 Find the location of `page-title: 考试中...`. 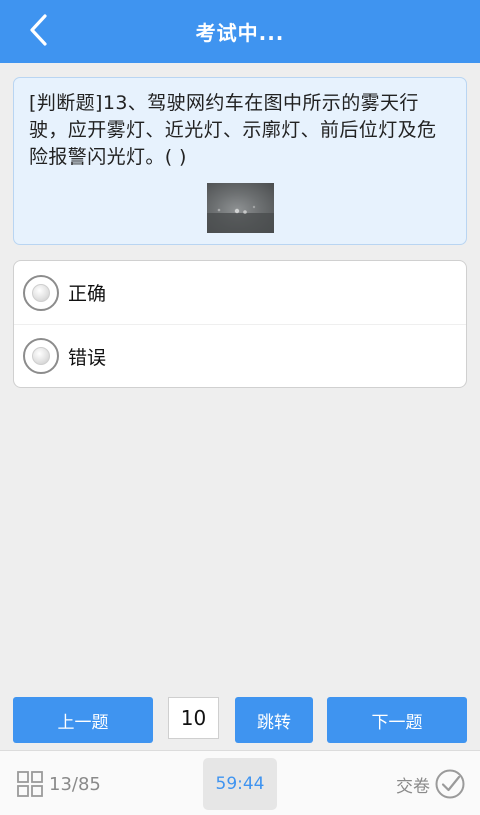

page-title: 考试中... is located at coordinates (240, 33).